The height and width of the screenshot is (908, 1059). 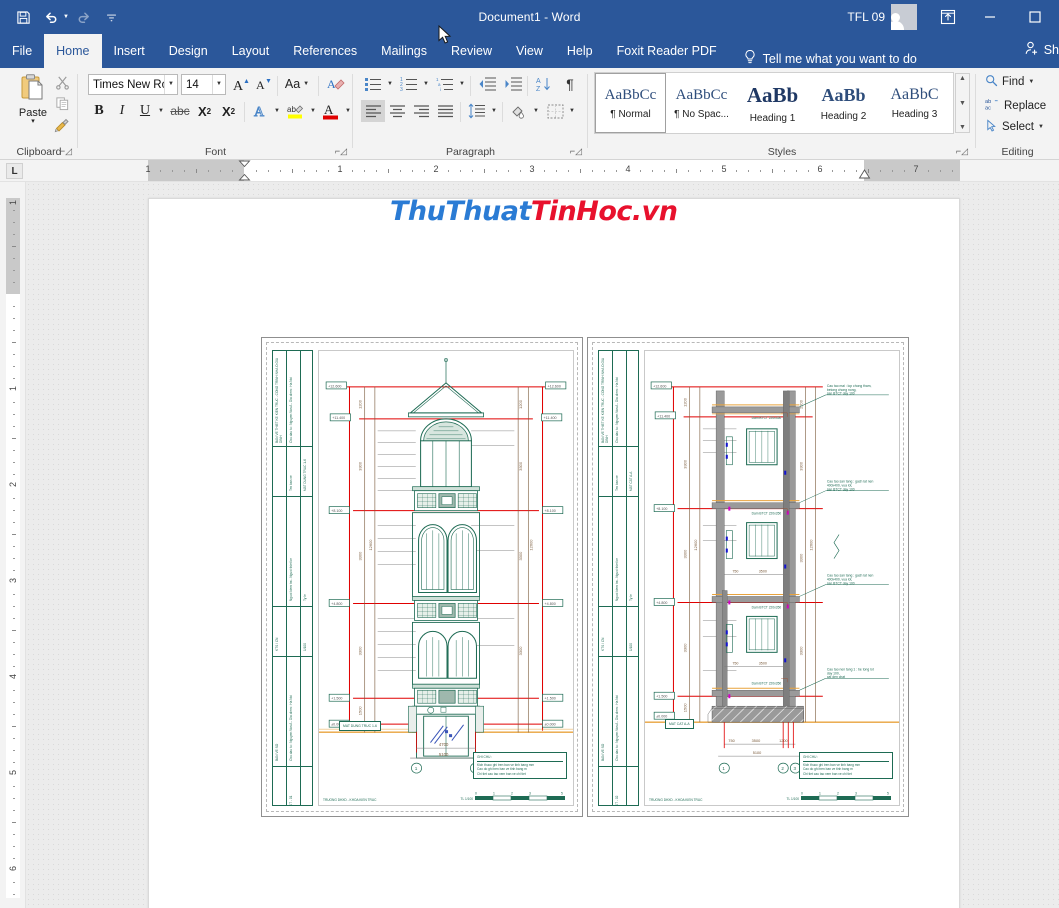 I want to click on select-button: Select ▼, so click(x=1014, y=127).